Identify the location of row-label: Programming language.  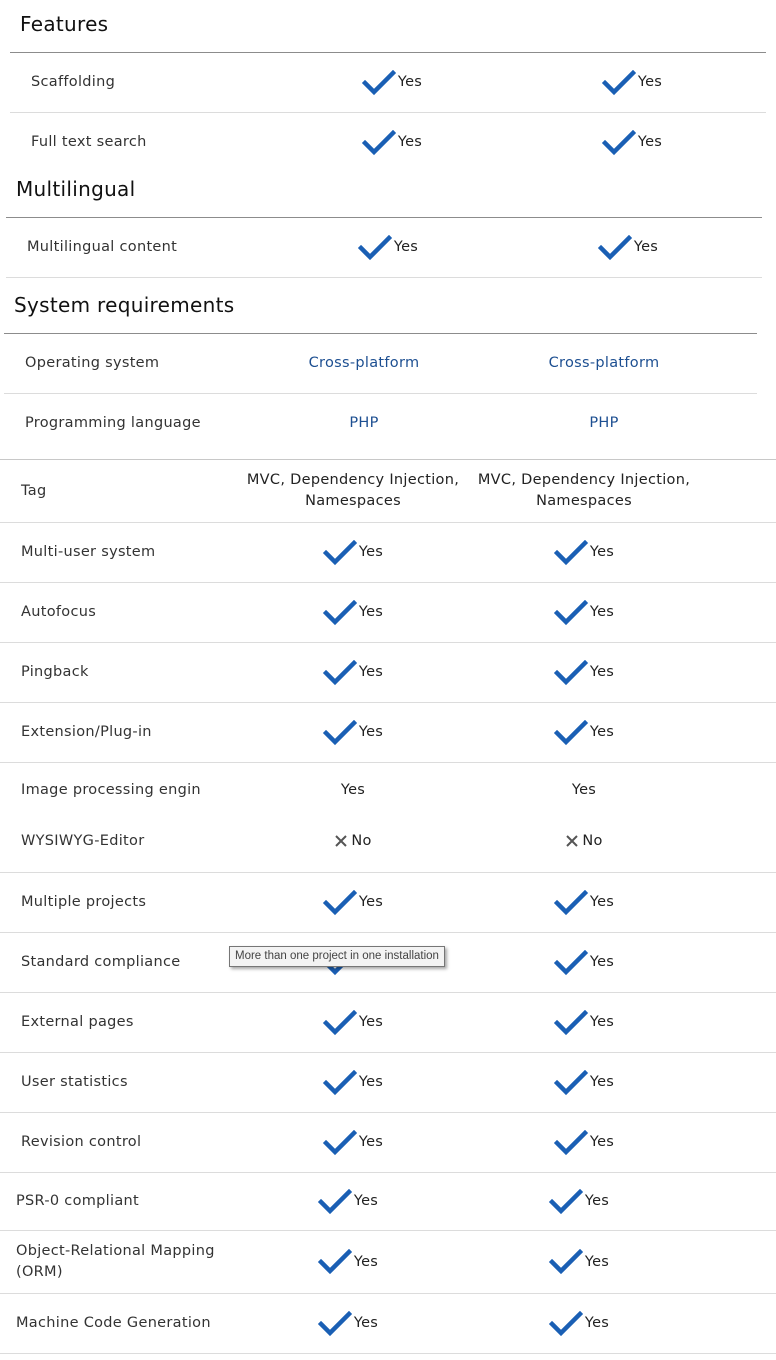
(113, 423).